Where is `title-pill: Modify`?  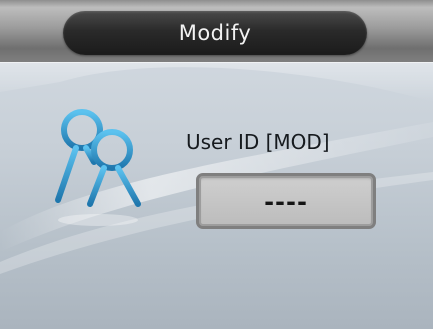 title-pill: Modify is located at coordinates (215, 33).